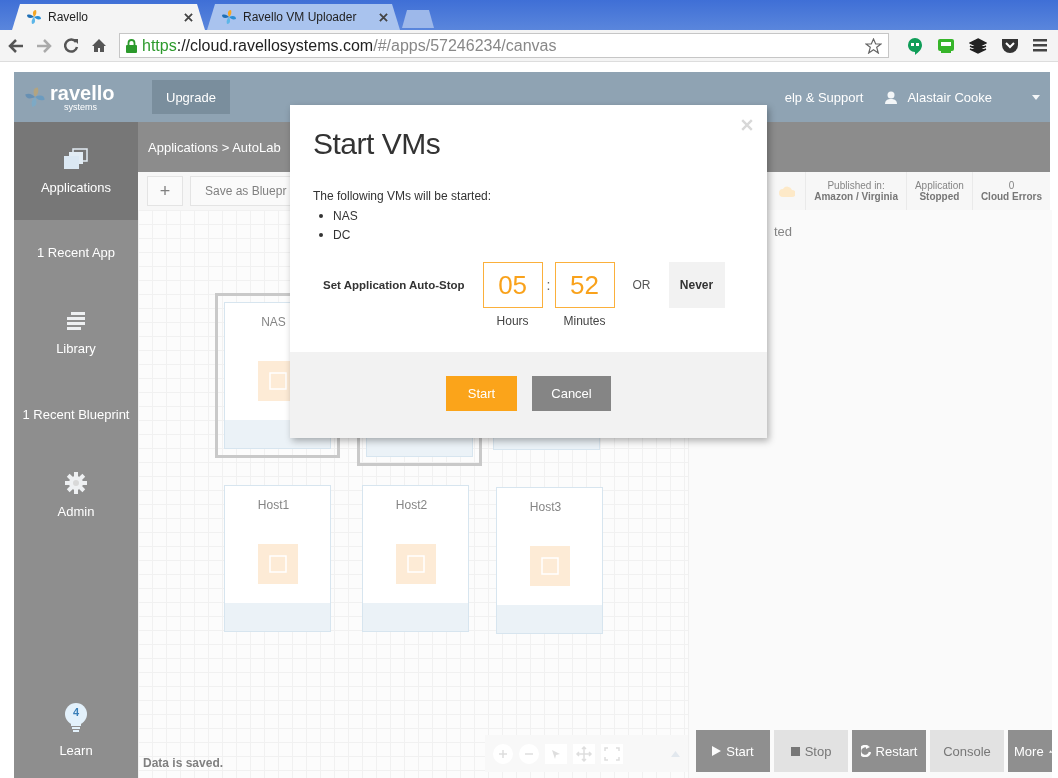 This screenshot has height=778, width=1058. Describe the element at coordinates (191, 97) in the screenshot. I see `upgrade-button: Upgrade` at that location.